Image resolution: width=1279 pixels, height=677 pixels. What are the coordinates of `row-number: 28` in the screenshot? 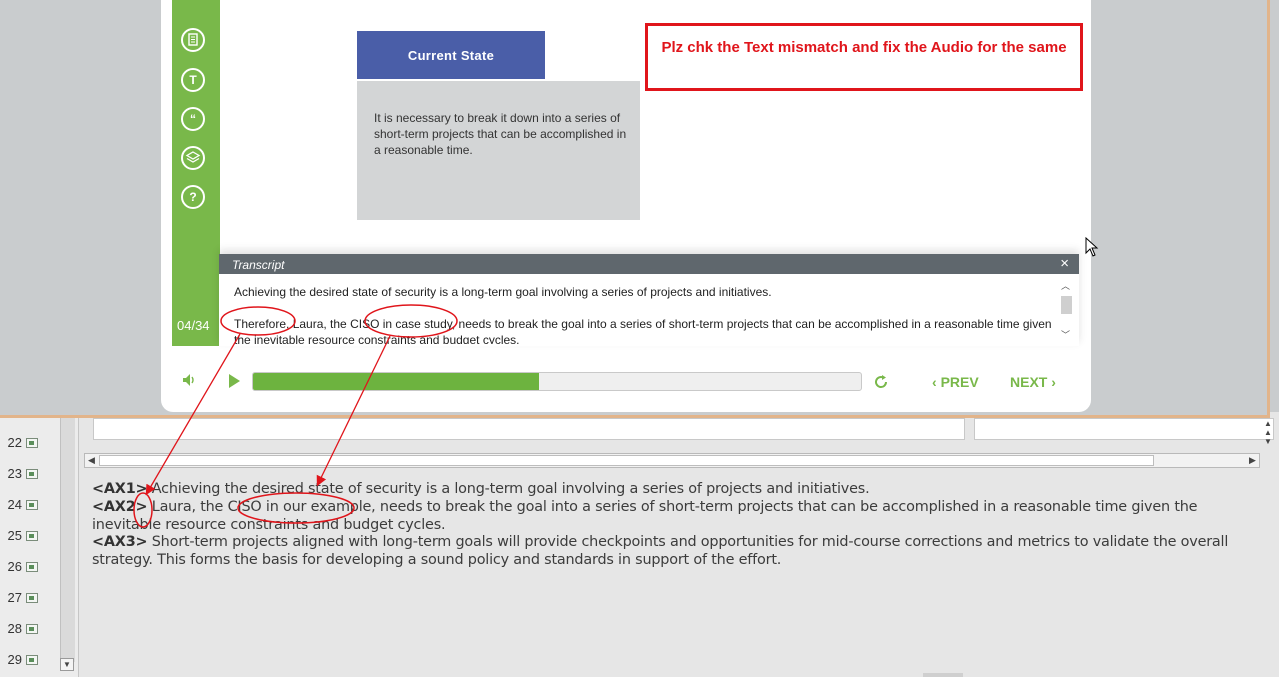 It's located at (14, 628).